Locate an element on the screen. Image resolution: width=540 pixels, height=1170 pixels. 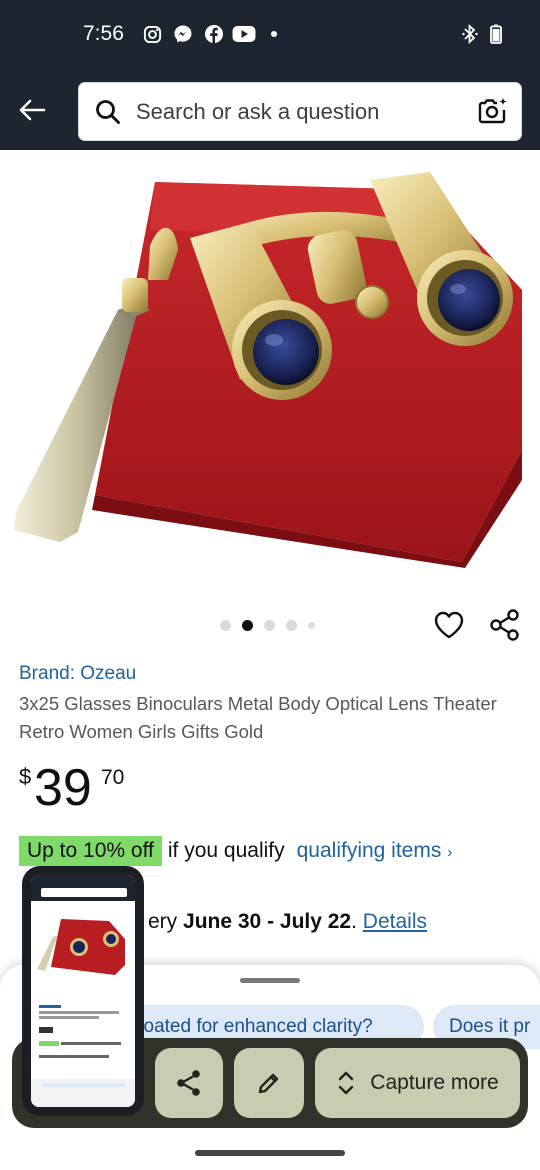
heart-icon is located at coordinates (449, 625).